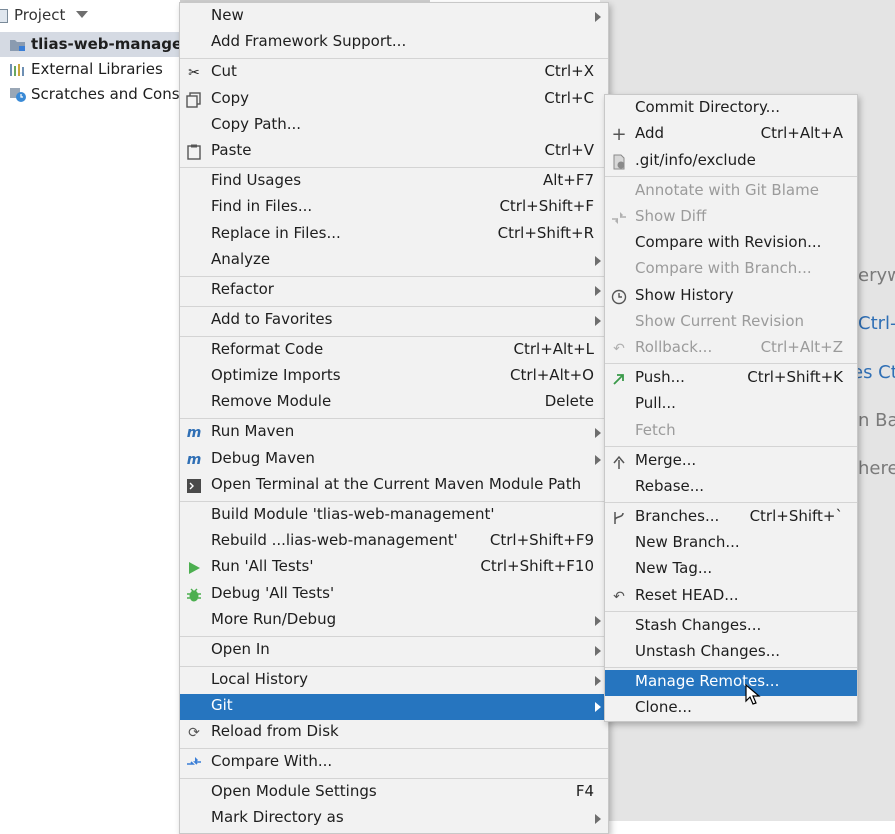  Describe the element at coordinates (619, 297) in the screenshot. I see `history-clock-icon` at that location.